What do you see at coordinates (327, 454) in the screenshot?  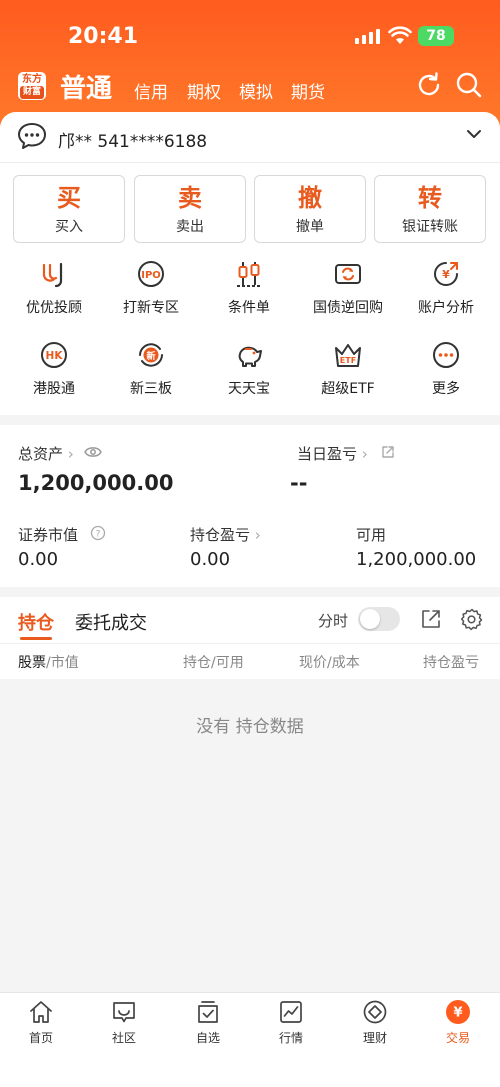 I see `daily-pl-text: 当日盈亏` at bounding box center [327, 454].